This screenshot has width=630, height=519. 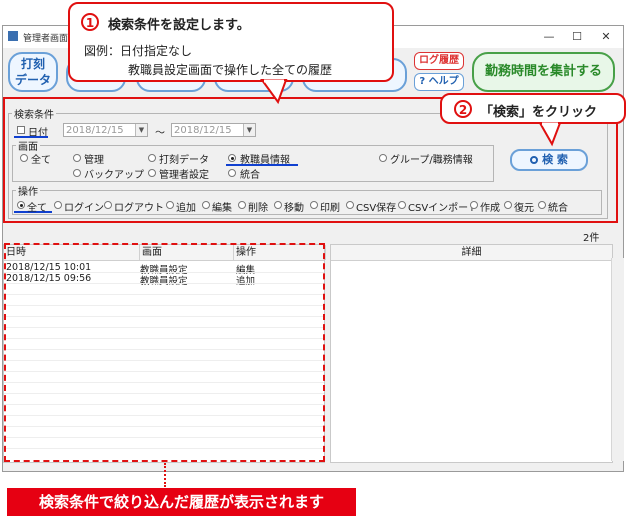 What do you see at coordinates (539, 112) in the screenshot?
I see `callout2-text: 「検索」をクリック` at bounding box center [539, 112].